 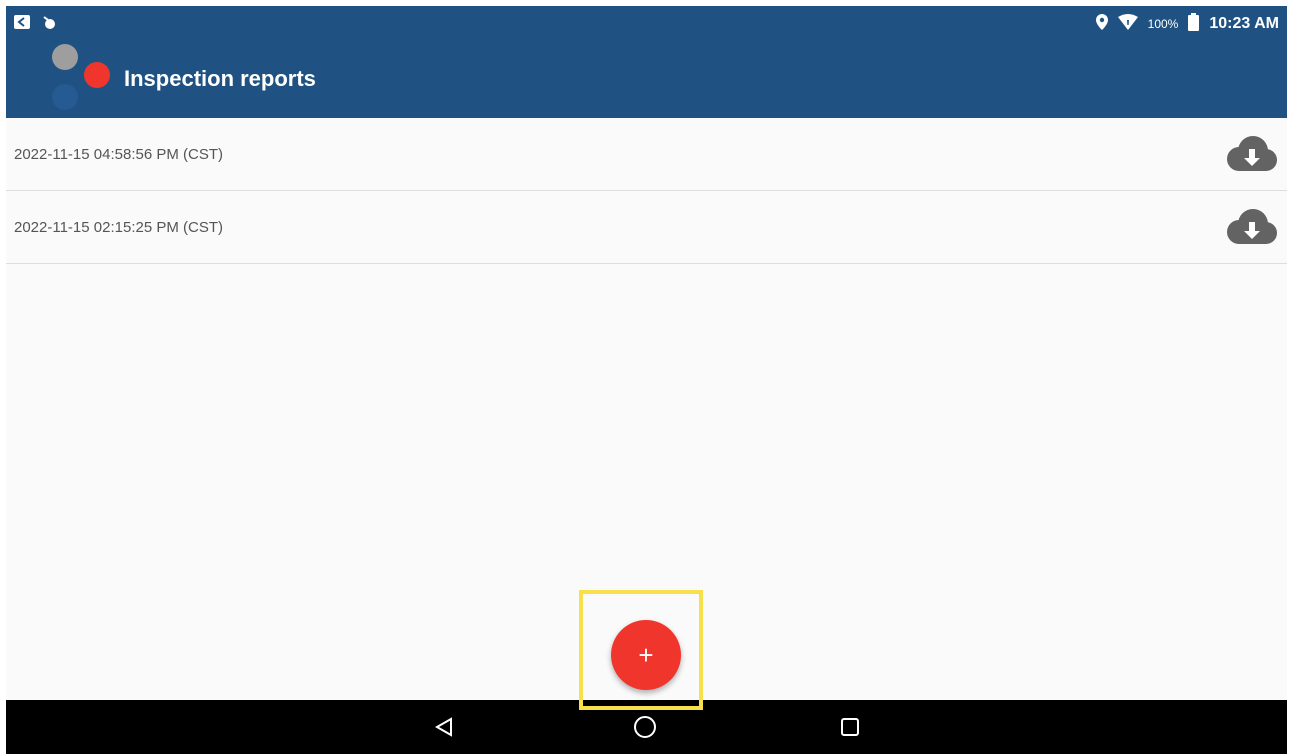 I want to click on battery-percentage: 100%, so click(x=1163, y=24).